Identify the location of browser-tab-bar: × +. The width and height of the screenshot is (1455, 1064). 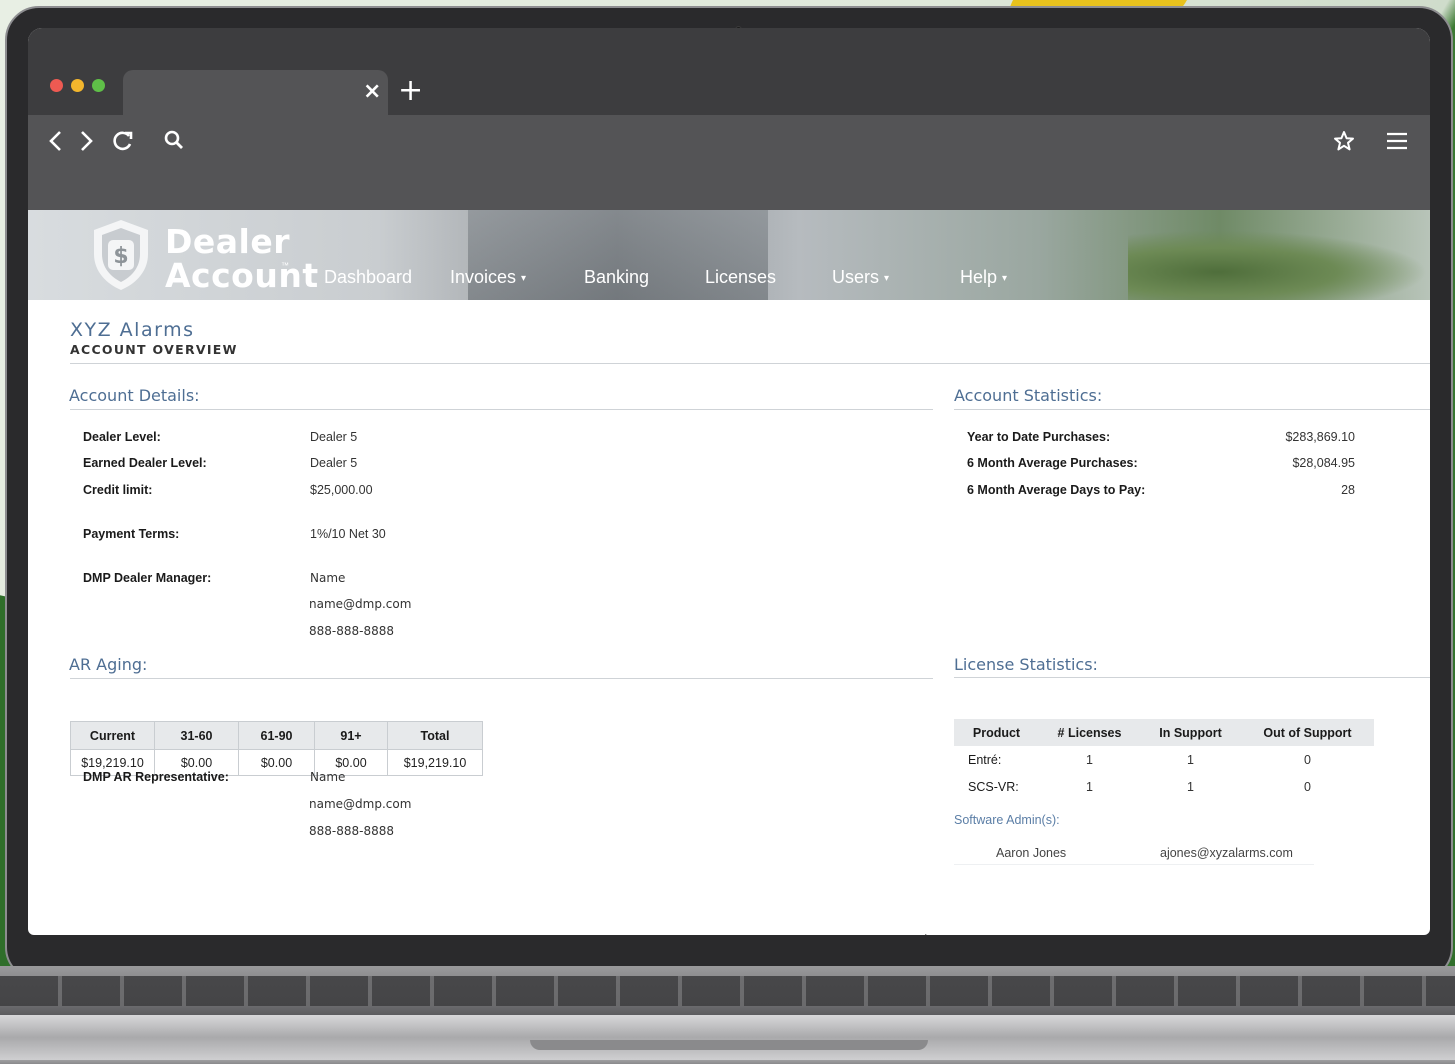
(729, 72).